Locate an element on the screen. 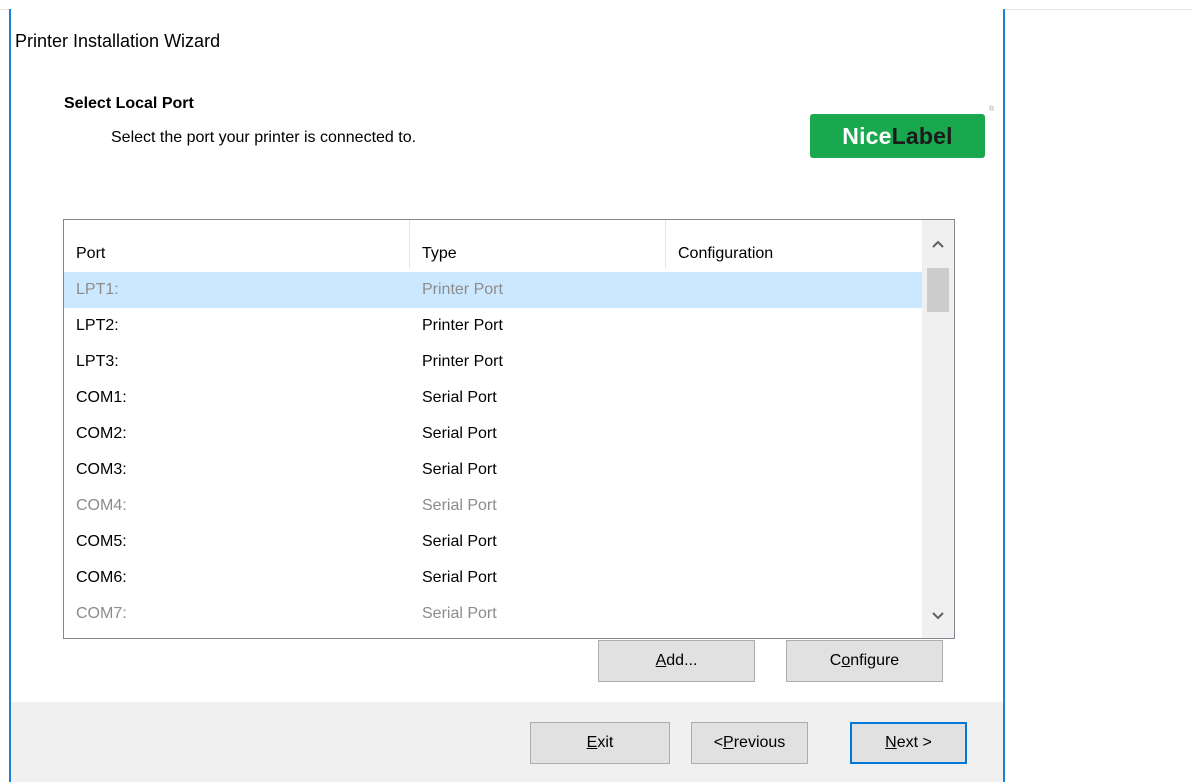 Image resolution: width=1192 pixels, height=782 pixels. port-row: LPT1: Printer Port is located at coordinates (494, 290).